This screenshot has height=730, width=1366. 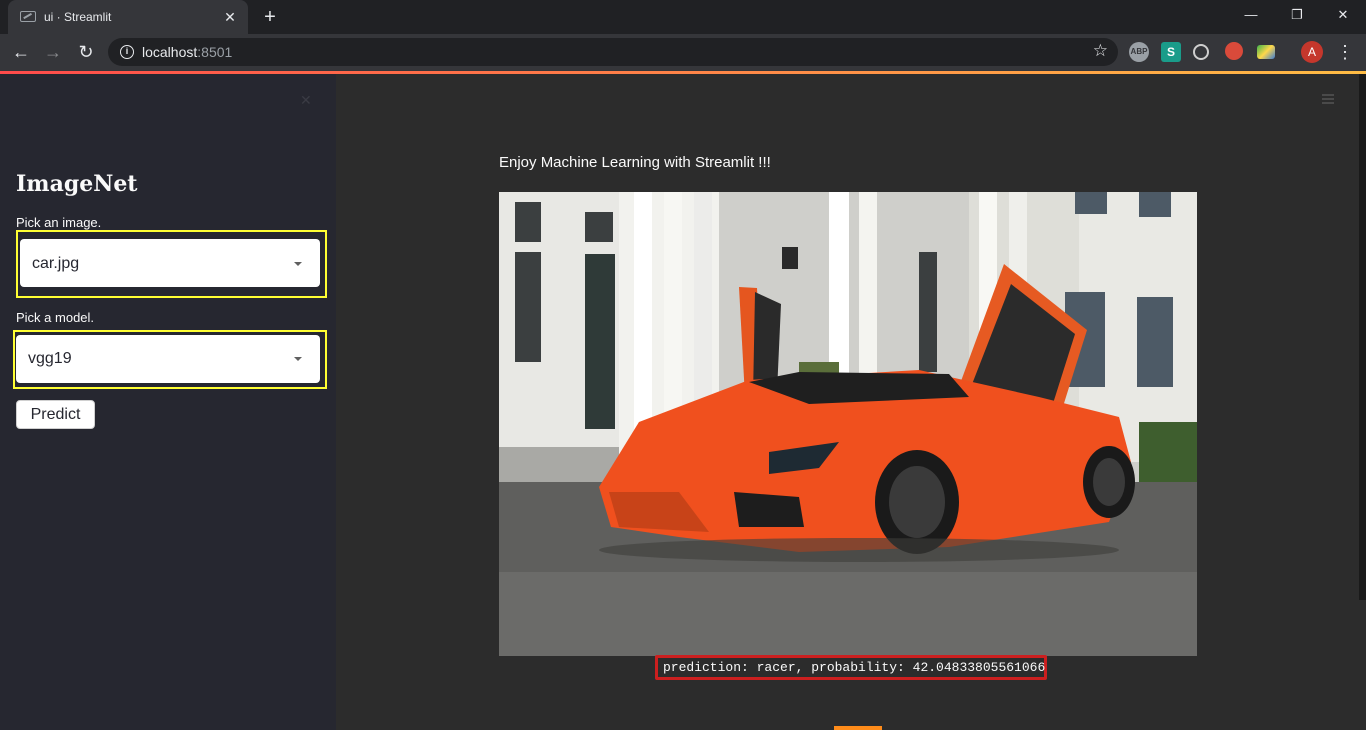 What do you see at coordinates (1100, 51) in the screenshot?
I see `bookmark-star-icon: ☆` at bounding box center [1100, 51].